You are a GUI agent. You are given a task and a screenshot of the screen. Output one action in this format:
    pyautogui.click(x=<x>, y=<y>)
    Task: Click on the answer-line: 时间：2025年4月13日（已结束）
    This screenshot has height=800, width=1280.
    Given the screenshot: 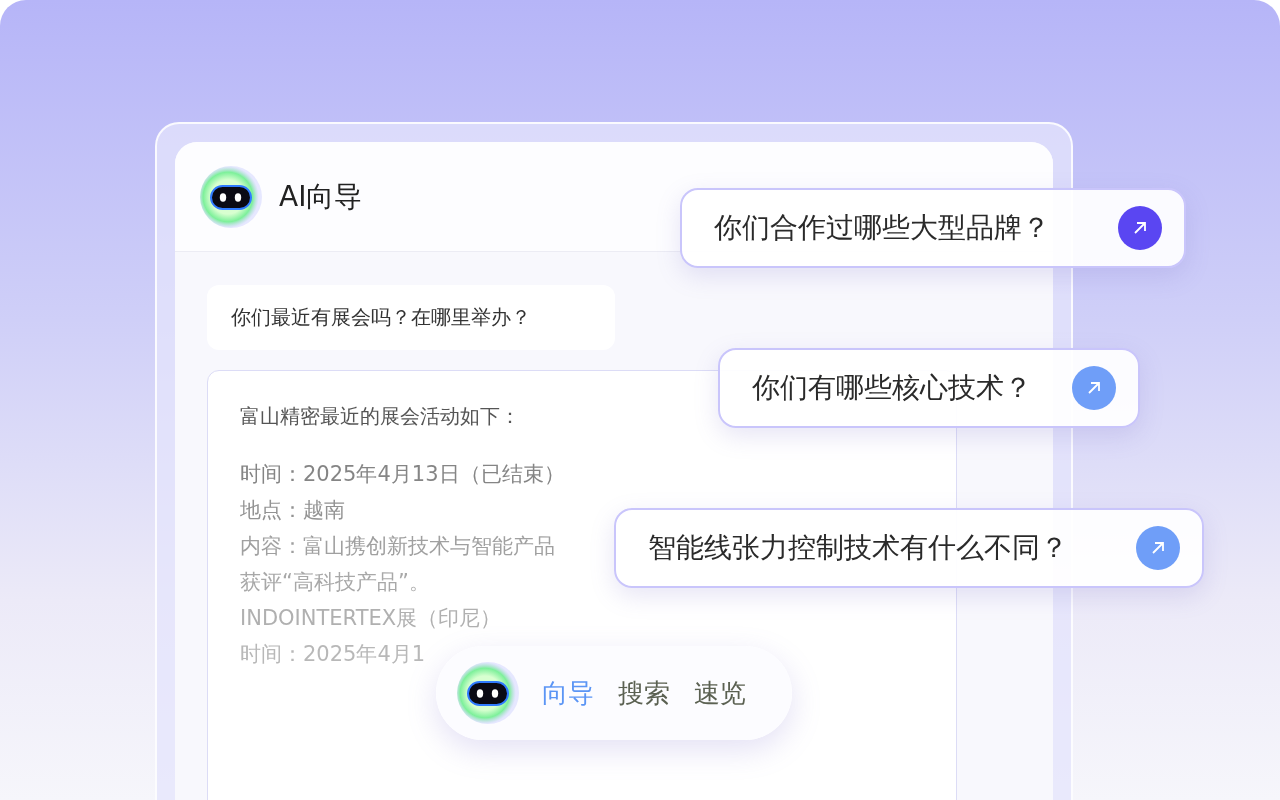 What is the action you would take?
    pyautogui.click(x=402, y=474)
    